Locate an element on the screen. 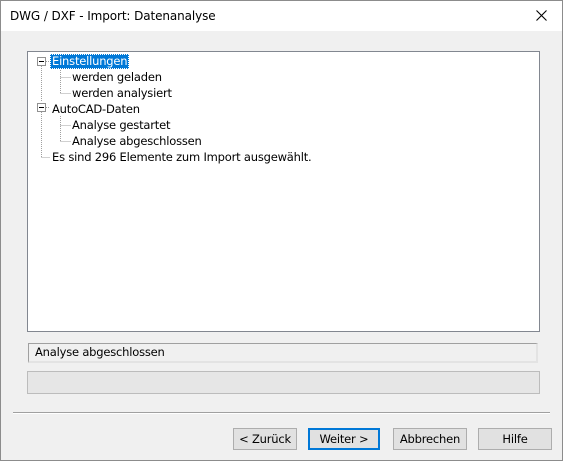 This screenshot has height=461, width=563. cancel-button: Abbrechen is located at coordinates (430, 439).